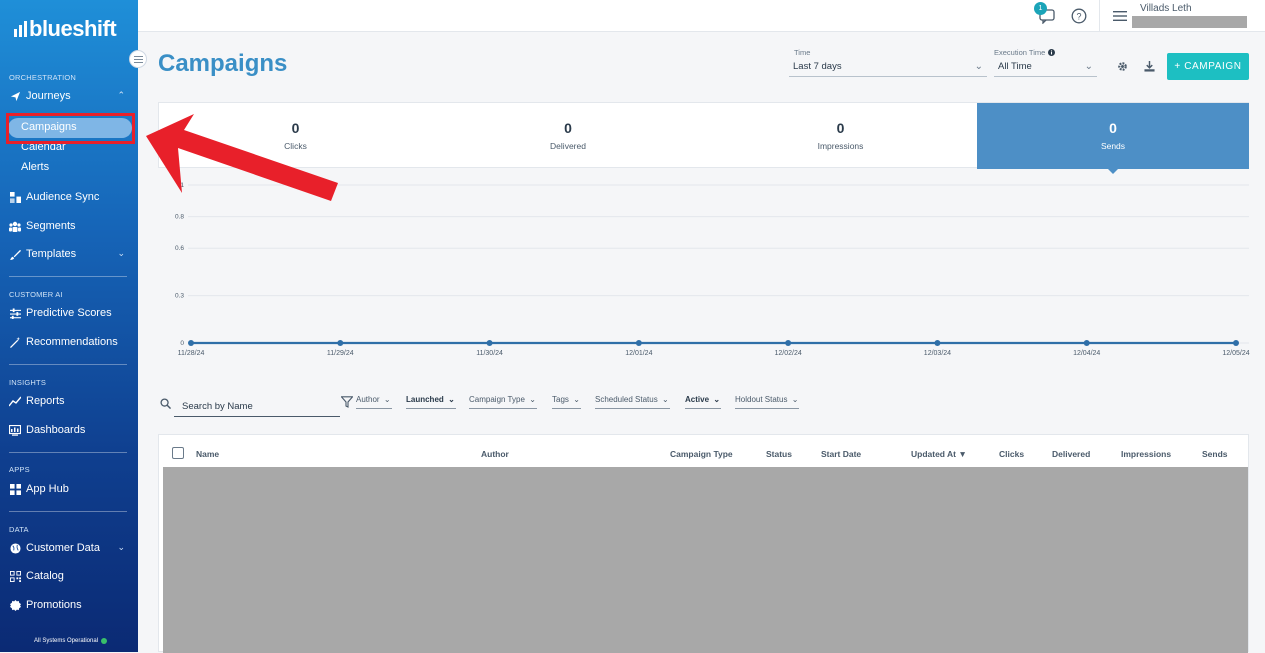 The image size is (1265, 653). Describe the element at coordinates (767, 402) in the screenshot. I see `filter-holdout-status: Holdout Status ⌄` at that location.